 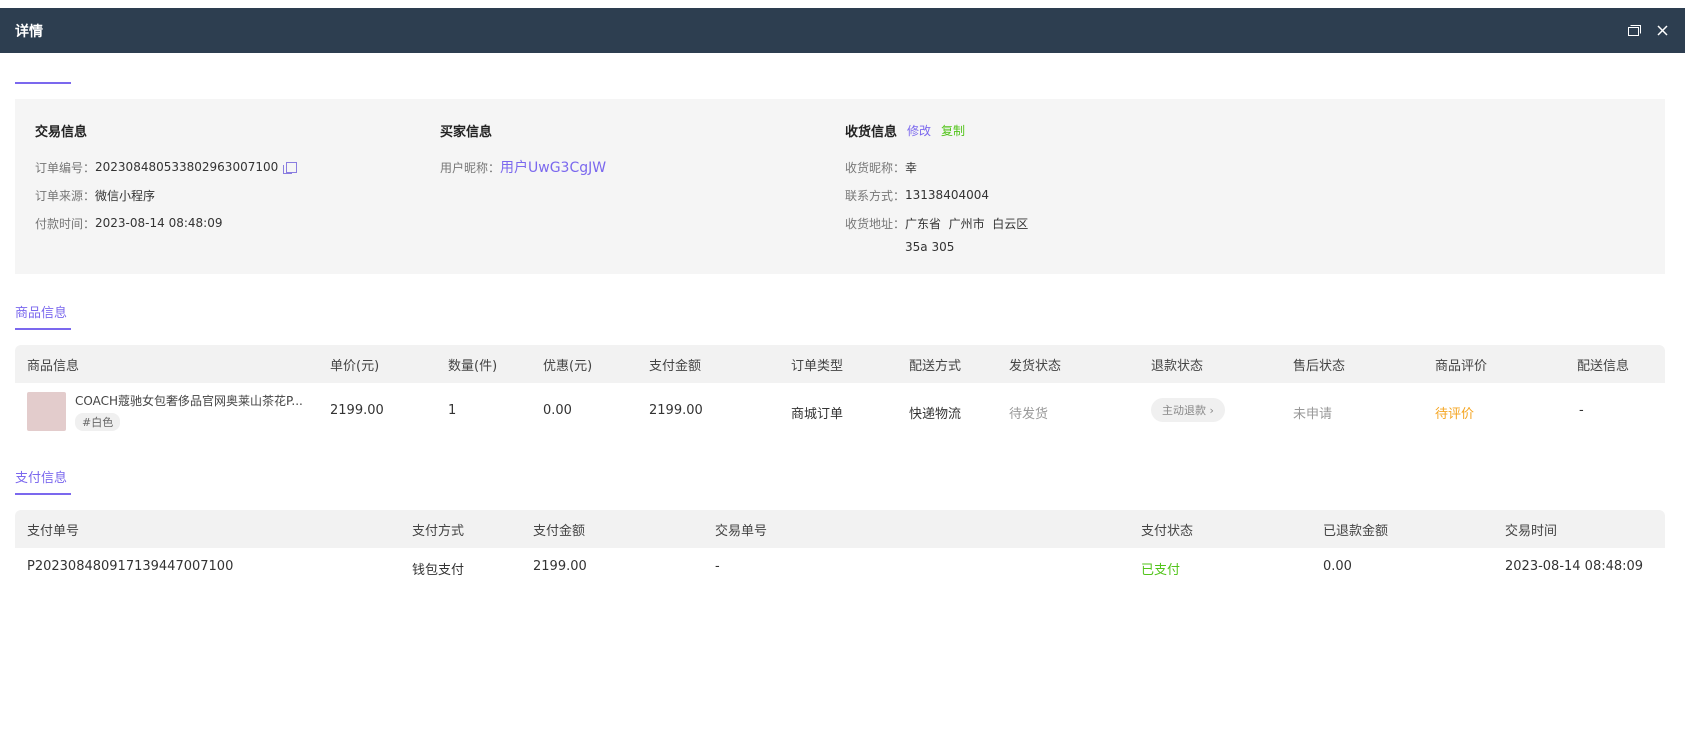 I want to click on ship-status: 待发货, so click(x=1029, y=414).